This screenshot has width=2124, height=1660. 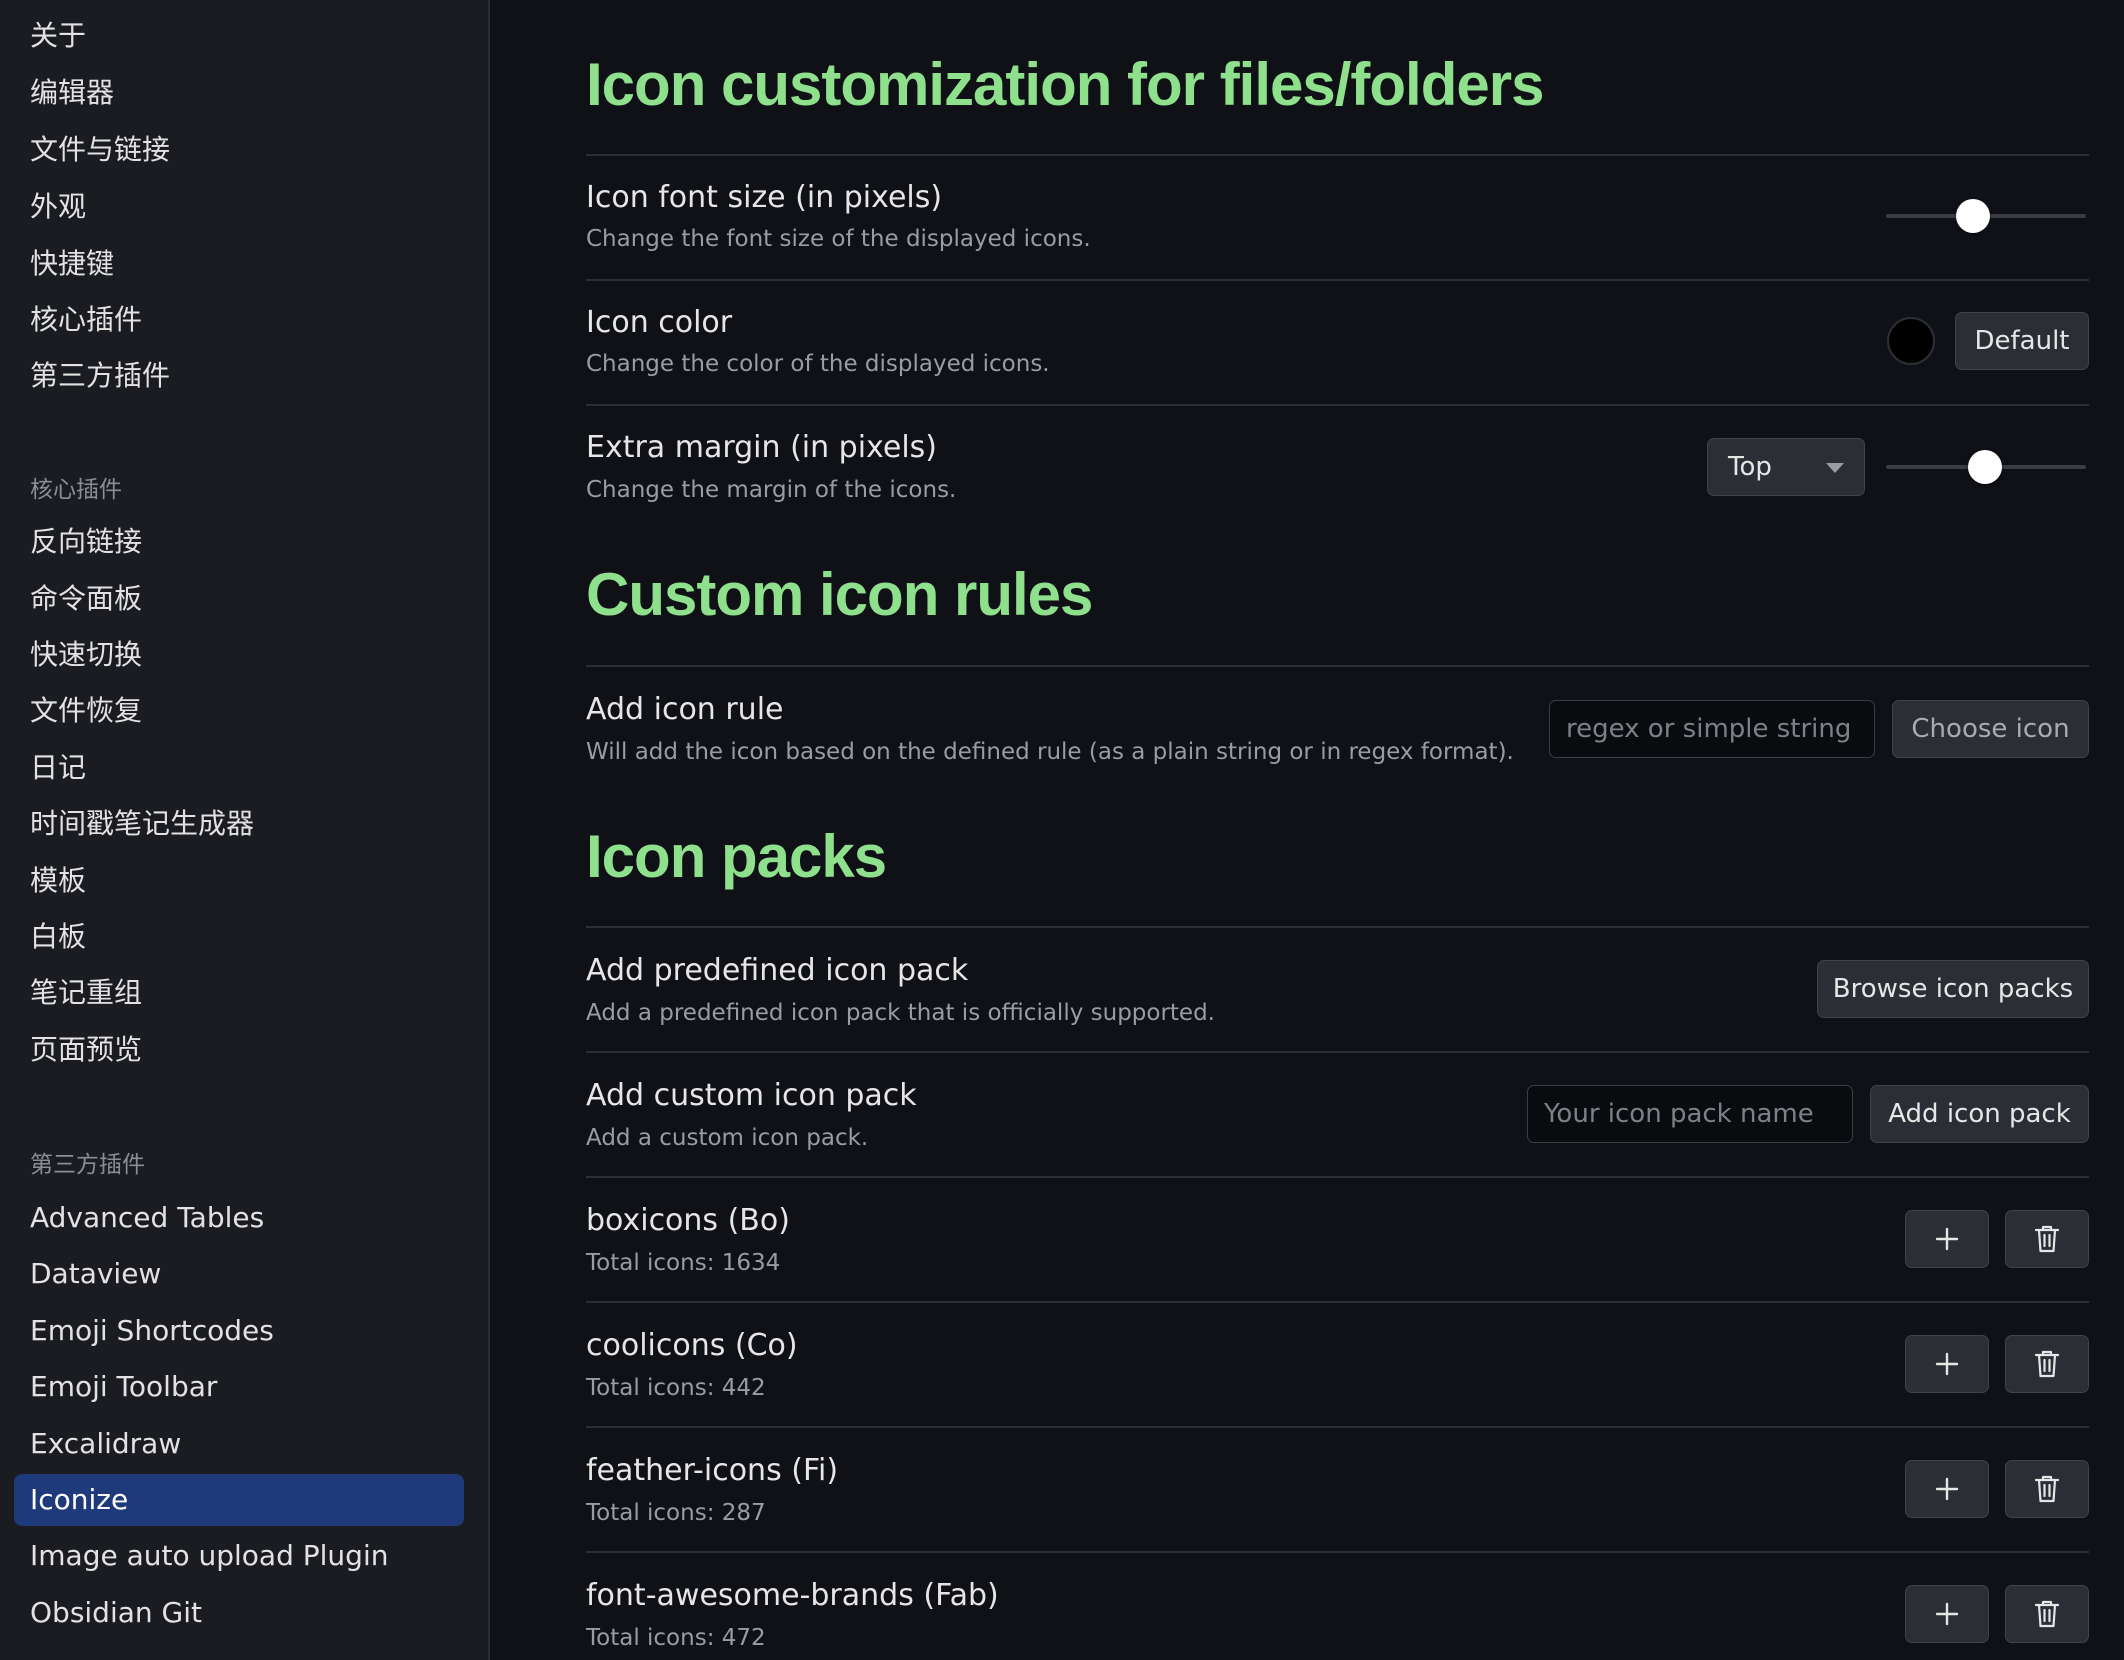 I want to click on sidebar-item-note-composer: 笔记重组, so click(x=239, y=993).